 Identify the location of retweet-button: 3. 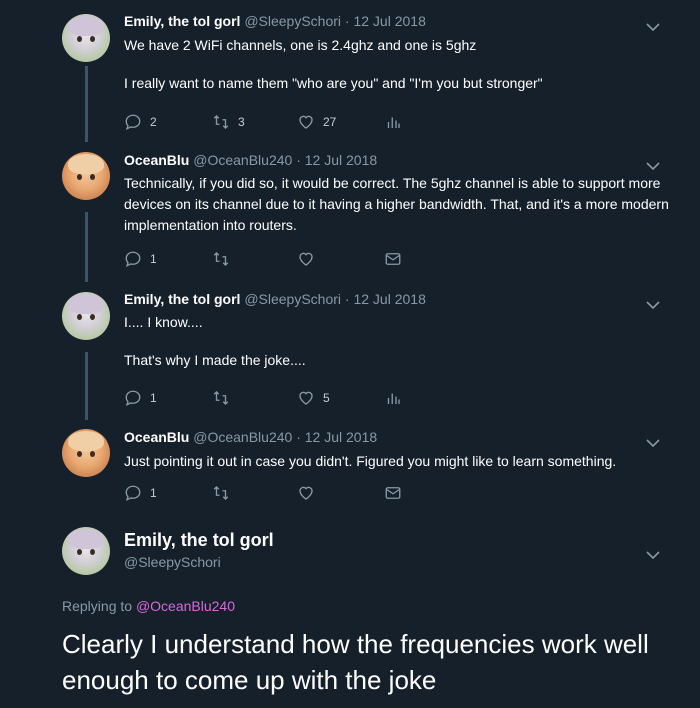
(228, 122).